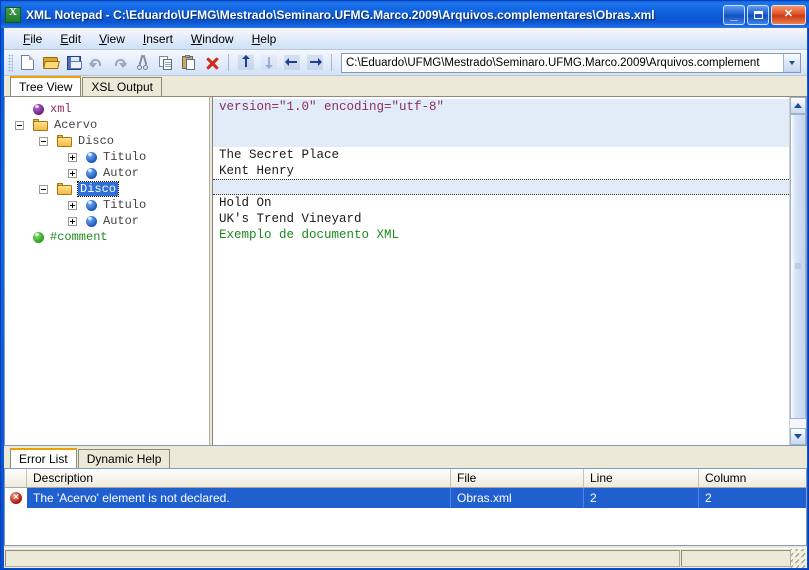 The height and width of the screenshot is (570, 809). What do you see at coordinates (501, 107) in the screenshot?
I see `xml-row: version="1.0" encoding="utf-8"` at bounding box center [501, 107].